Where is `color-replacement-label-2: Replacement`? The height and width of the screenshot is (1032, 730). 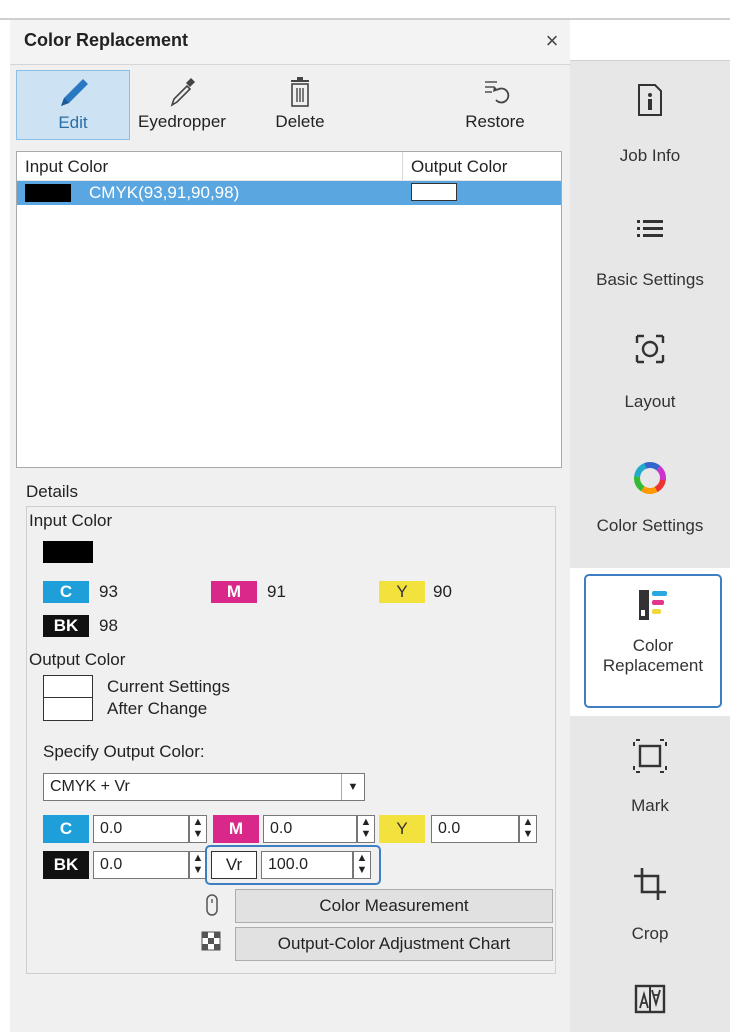 color-replacement-label-2: Replacement is located at coordinates (653, 665).